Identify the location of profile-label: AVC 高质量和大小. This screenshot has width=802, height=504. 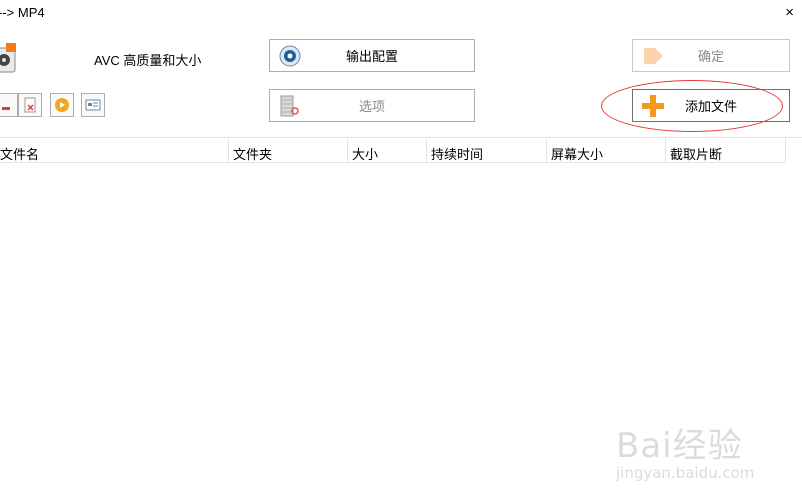
(148, 60).